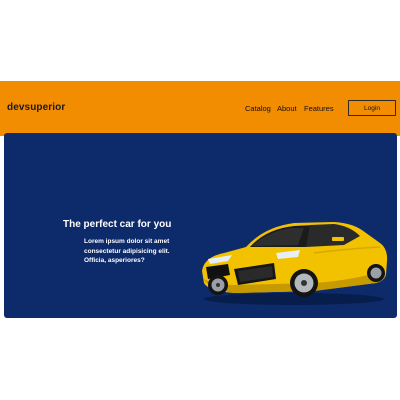  Describe the element at coordinates (117, 224) in the screenshot. I see `hero-title: The perfect car for you` at that location.